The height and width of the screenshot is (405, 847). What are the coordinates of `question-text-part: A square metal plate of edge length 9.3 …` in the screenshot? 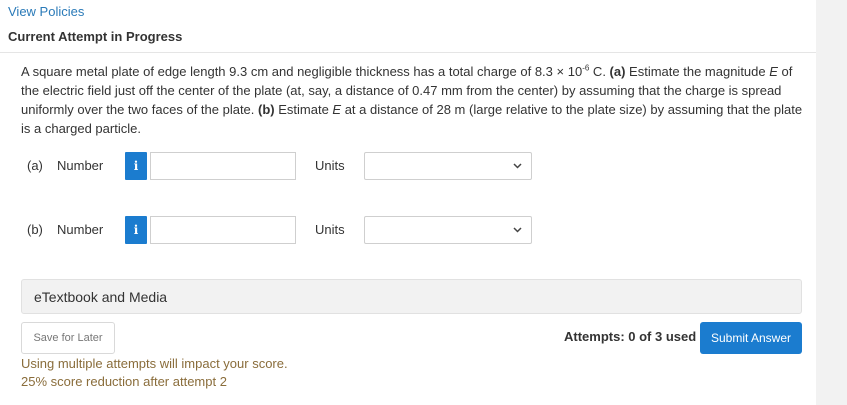 It's located at (302, 71).